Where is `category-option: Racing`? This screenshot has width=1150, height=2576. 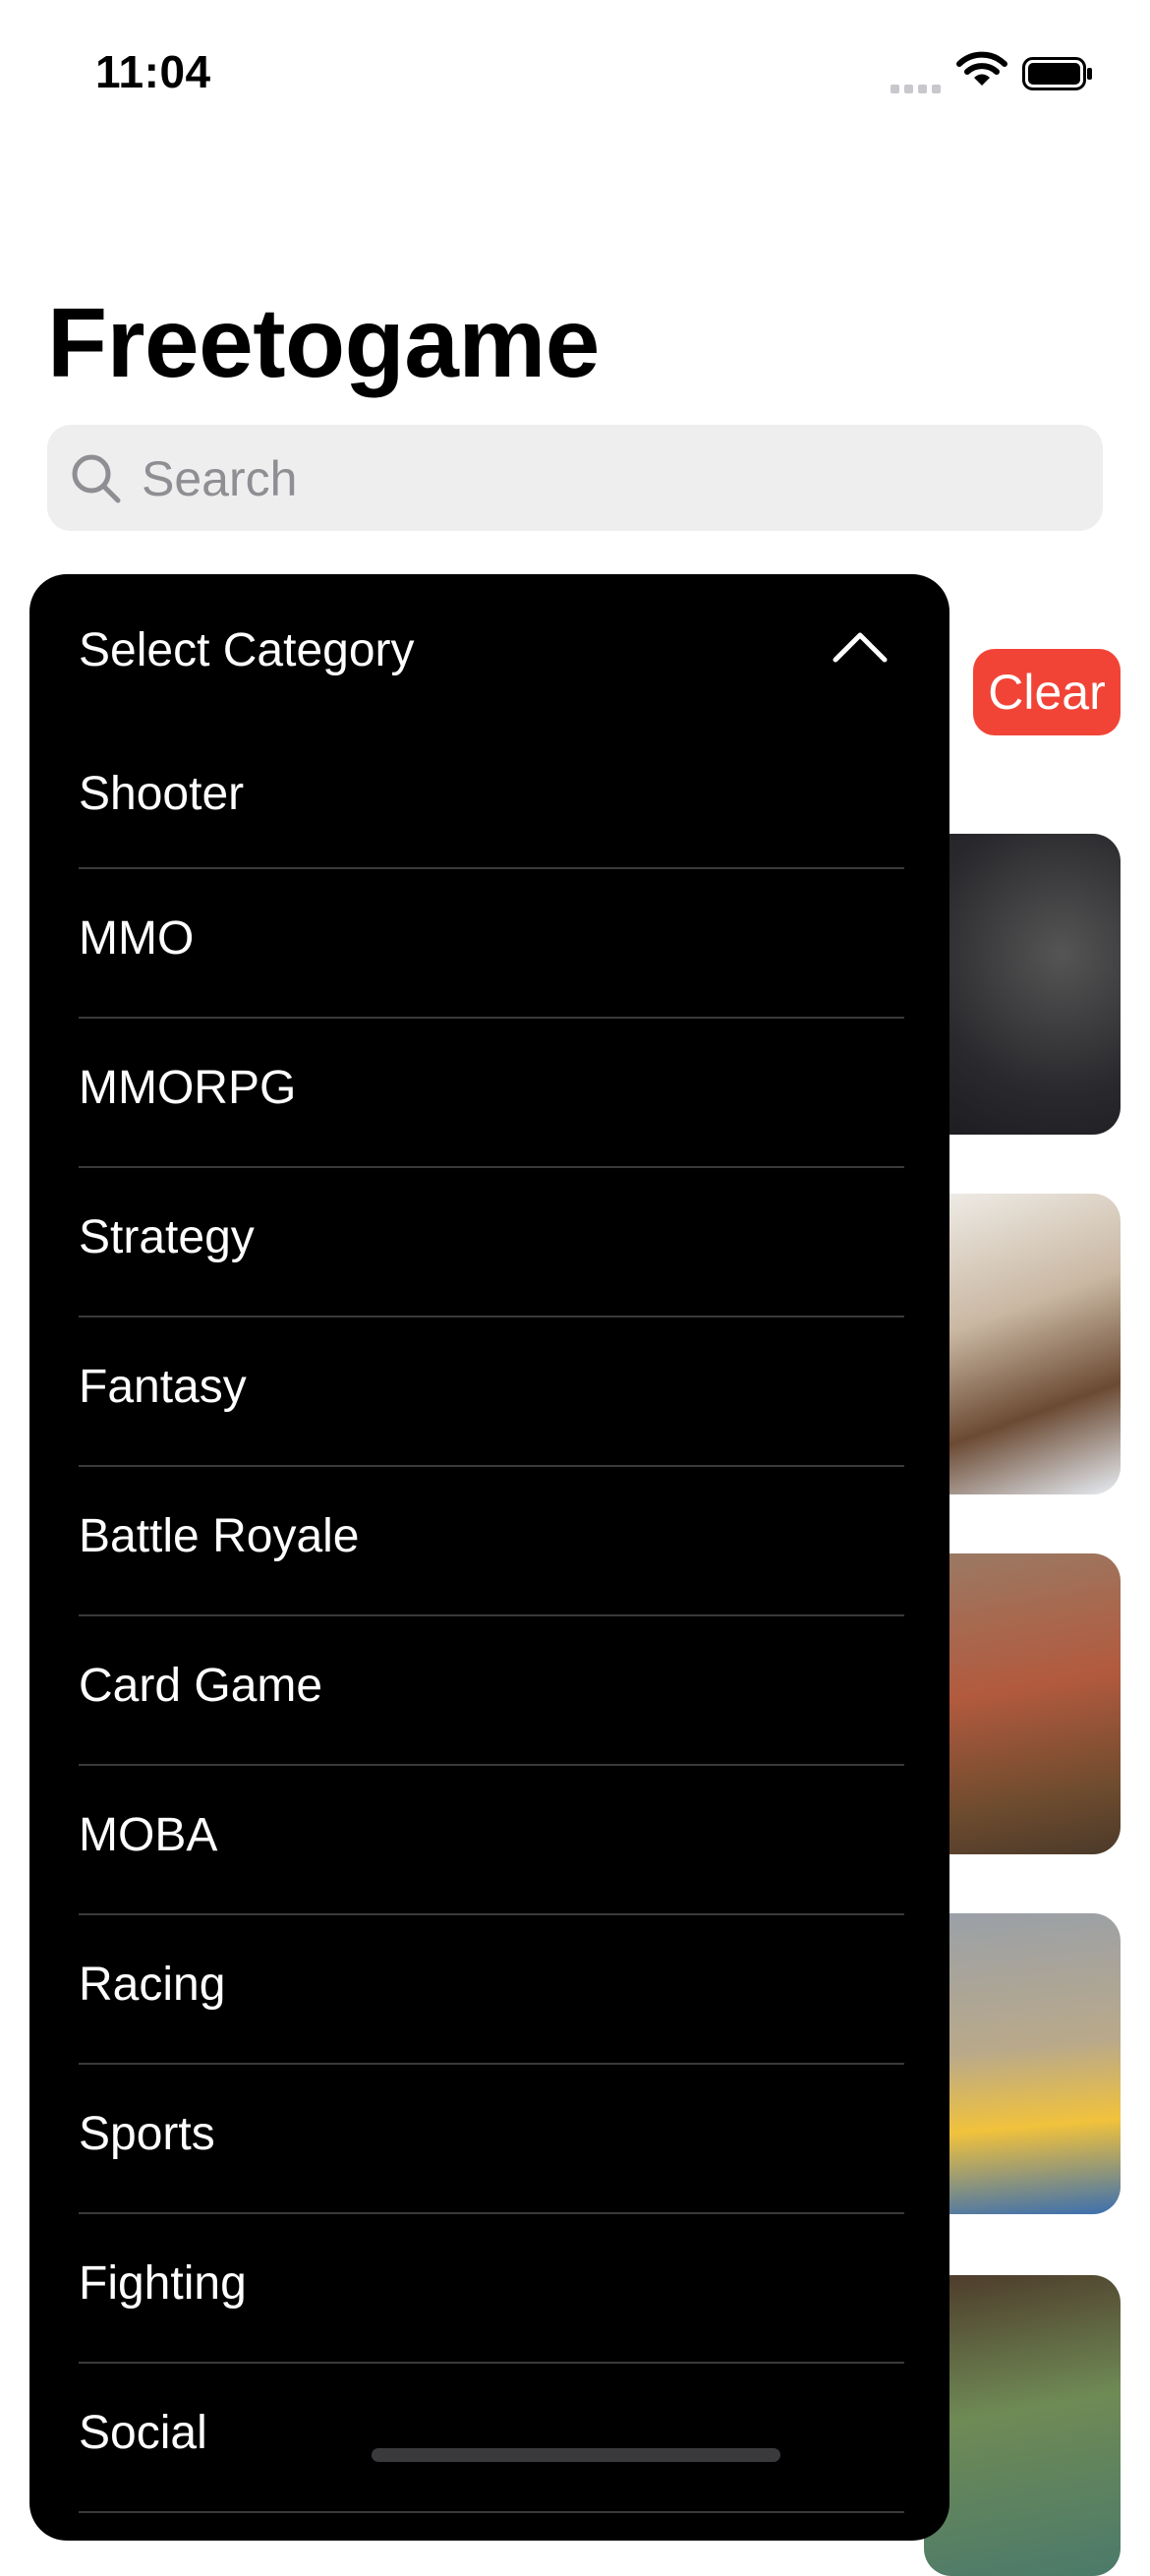
category-option: Racing is located at coordinates (491, 1990).